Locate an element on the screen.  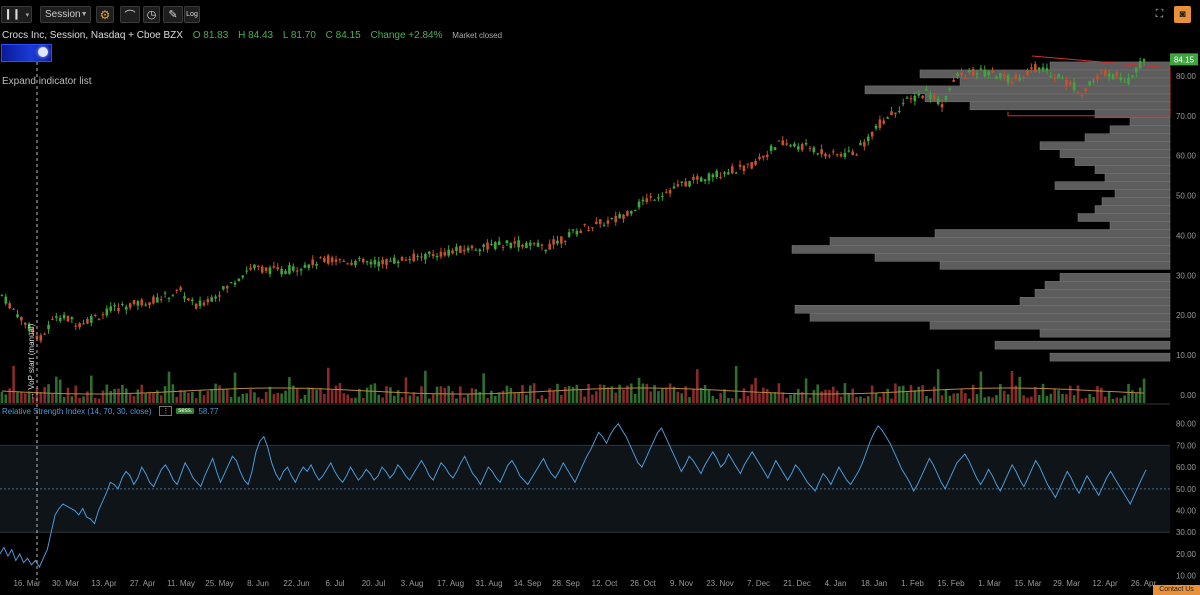
x-tick-label: 4. Jan is located at coordinates (836, 583).